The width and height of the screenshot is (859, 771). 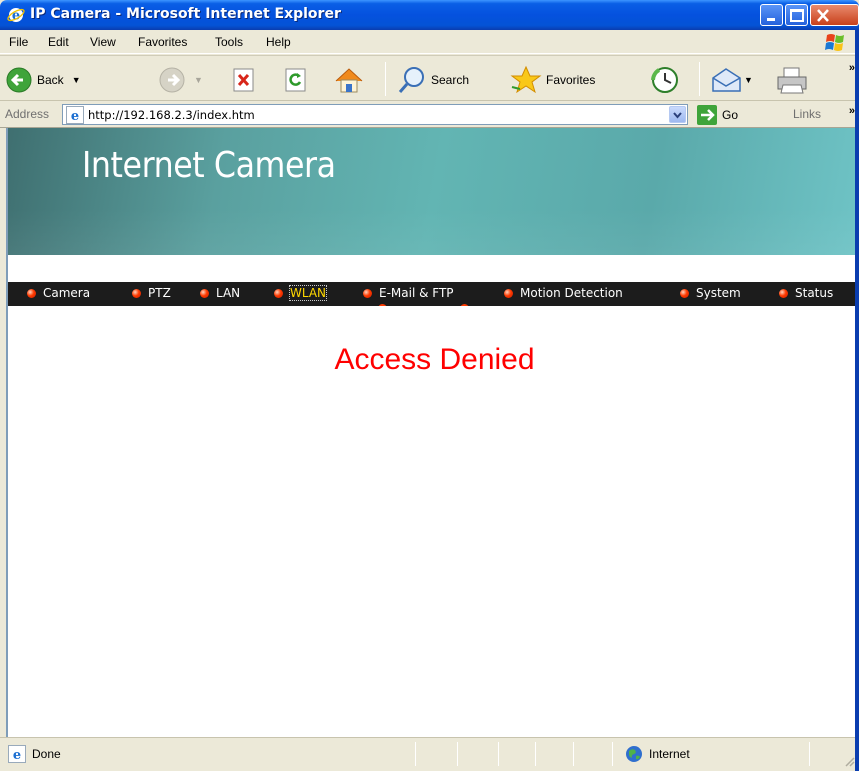 I want to click on search-label: Search, so click(x=450, y=80).